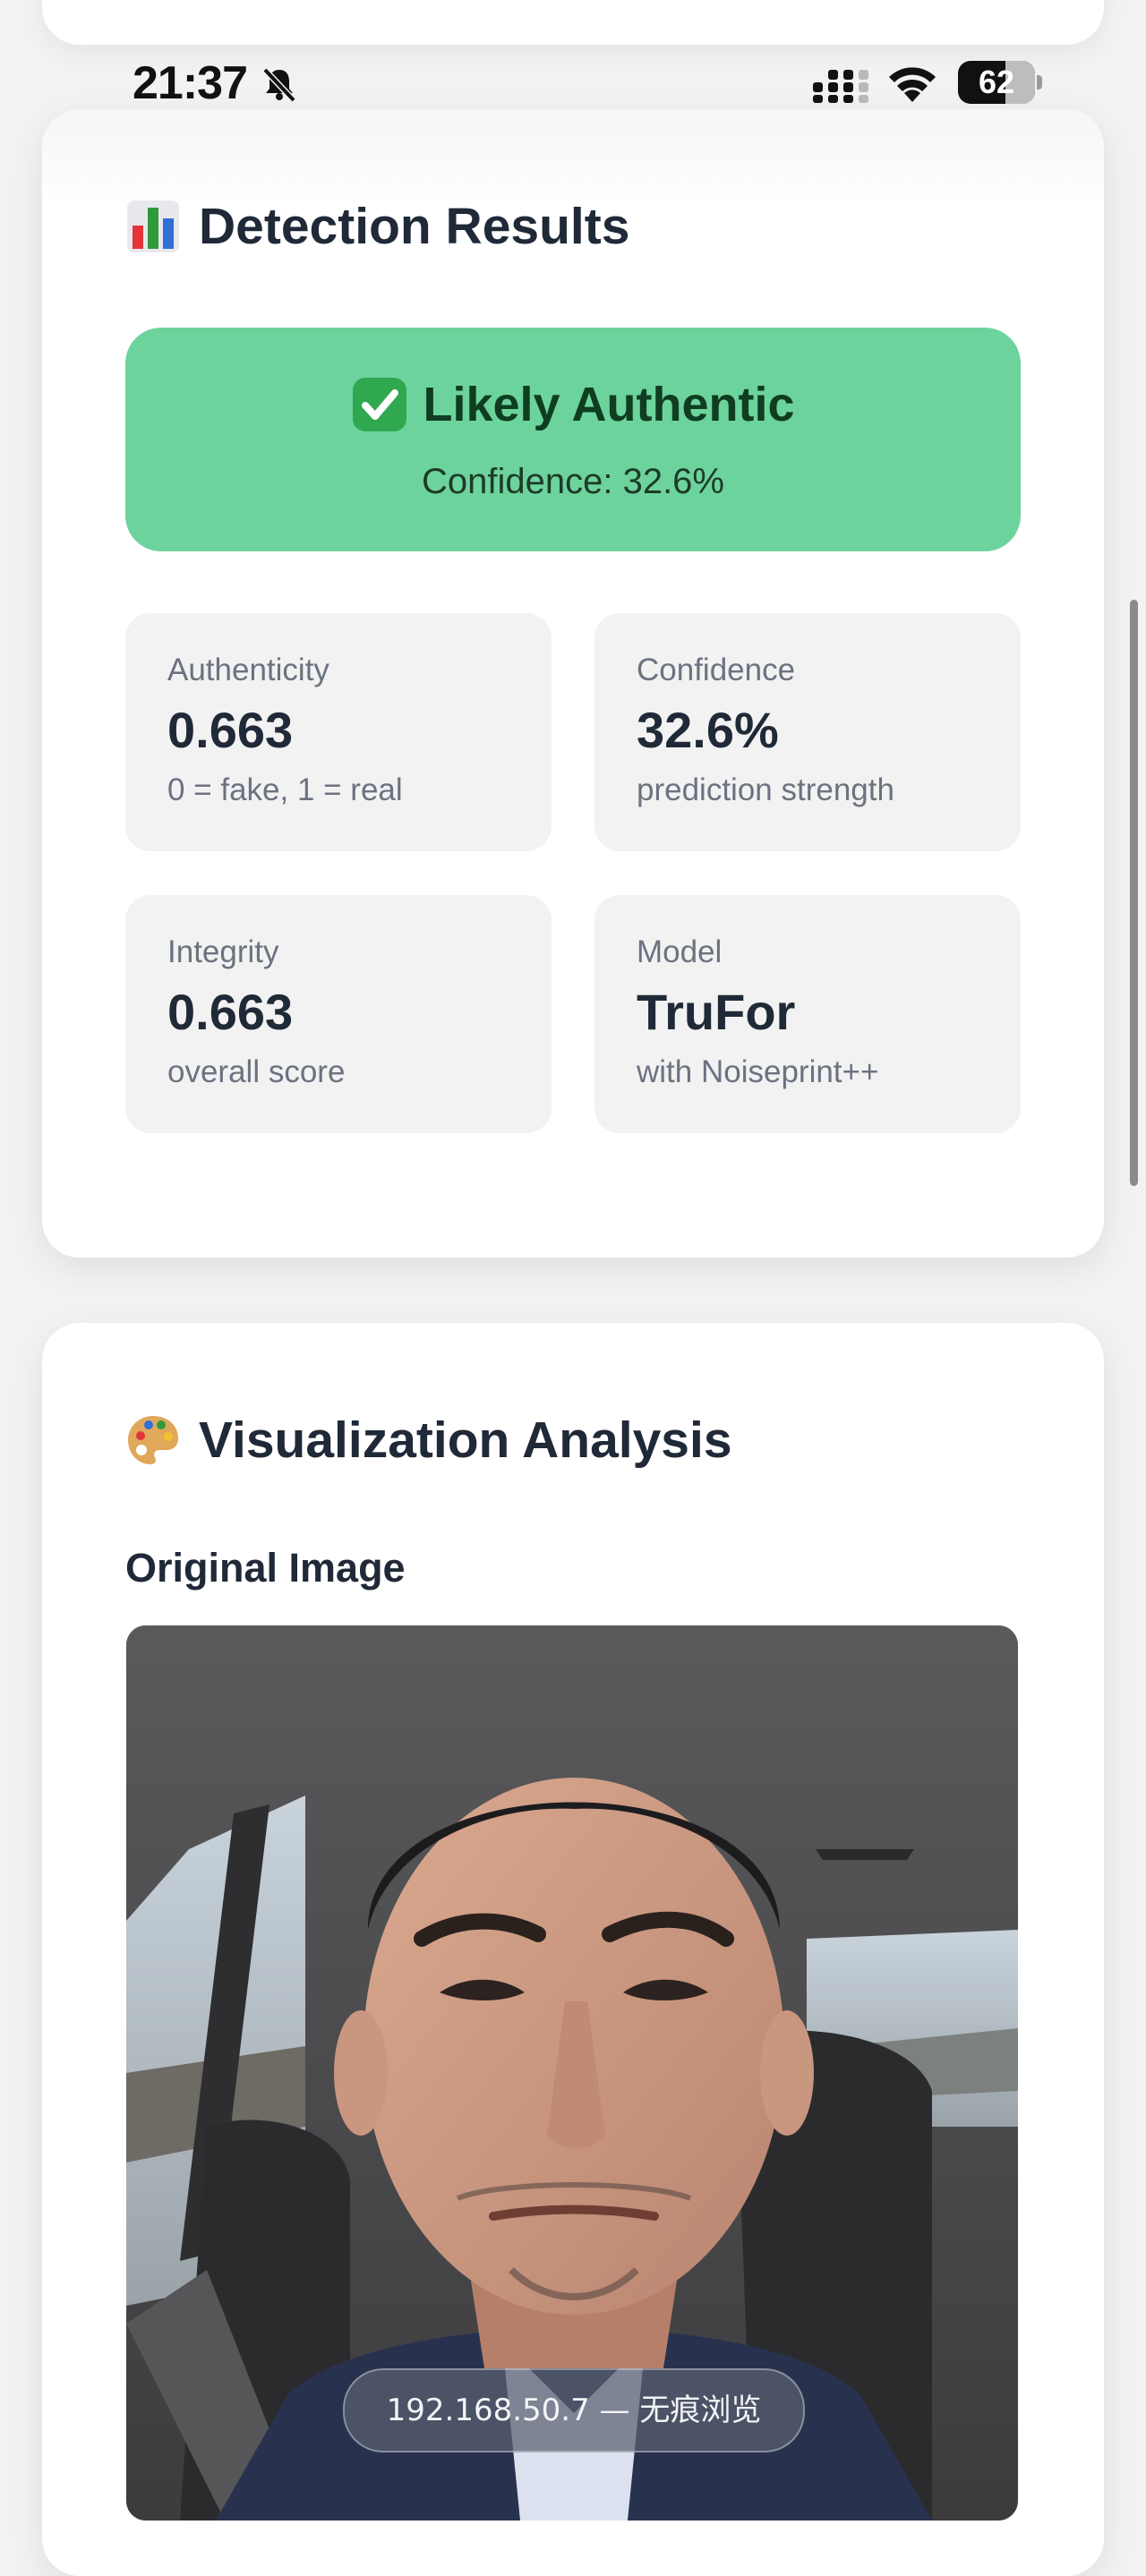  What do you see at coordinates (572, 481) in the screenshot?
I see `verdict-confidence: Confidence: 32.6%` at bounding box center [572, 481].